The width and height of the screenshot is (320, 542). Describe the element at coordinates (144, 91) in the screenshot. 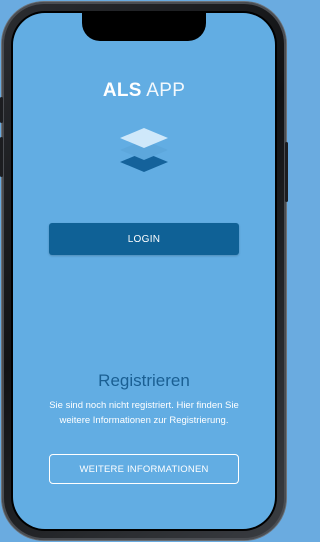

I see `app-title: ALS APP` at that location.